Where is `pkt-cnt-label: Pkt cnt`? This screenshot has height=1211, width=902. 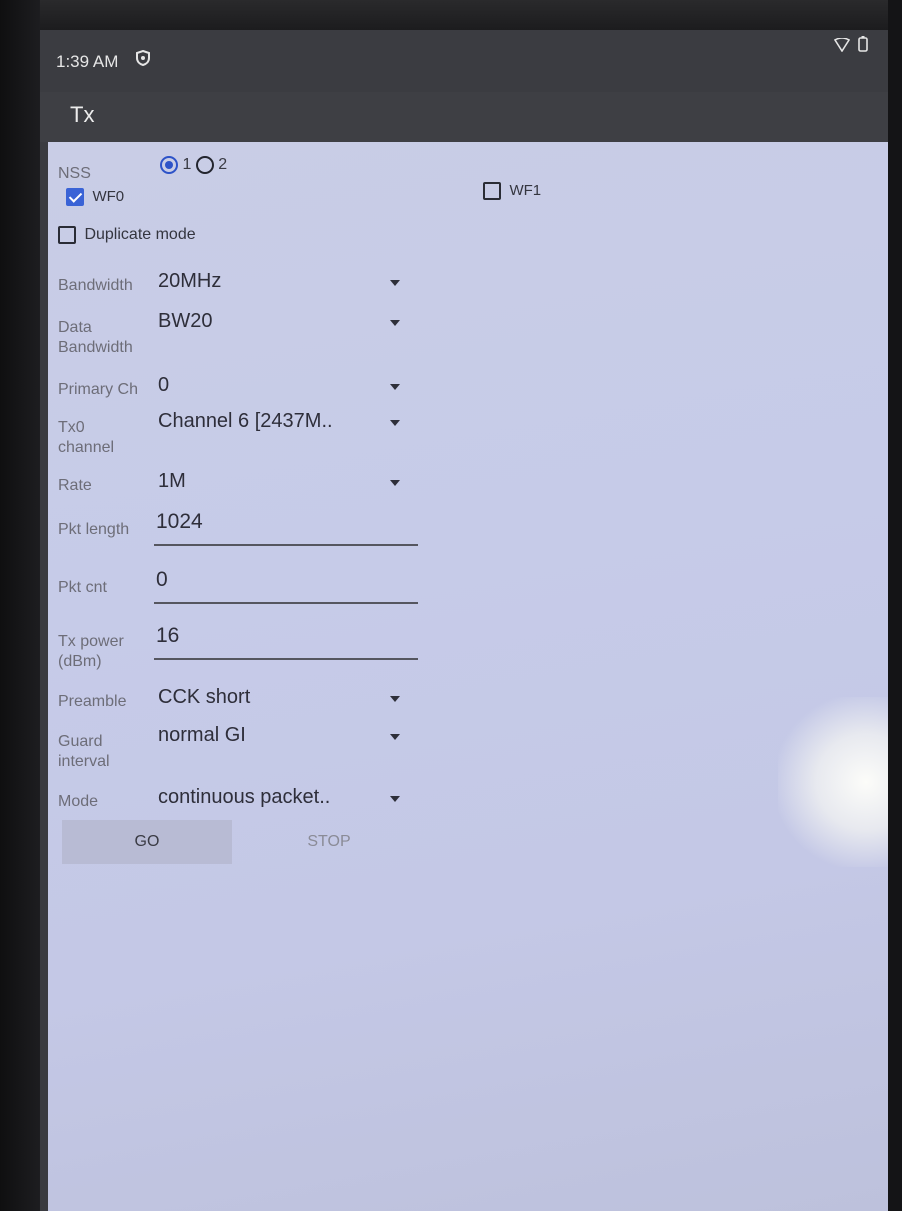 pkt-cnt-label: Pkt cnt is located at coordinates (82, 587).